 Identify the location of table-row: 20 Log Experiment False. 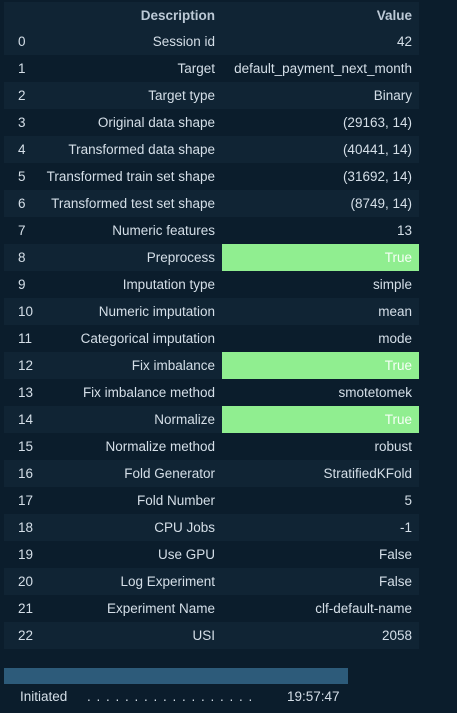
(211, 581).